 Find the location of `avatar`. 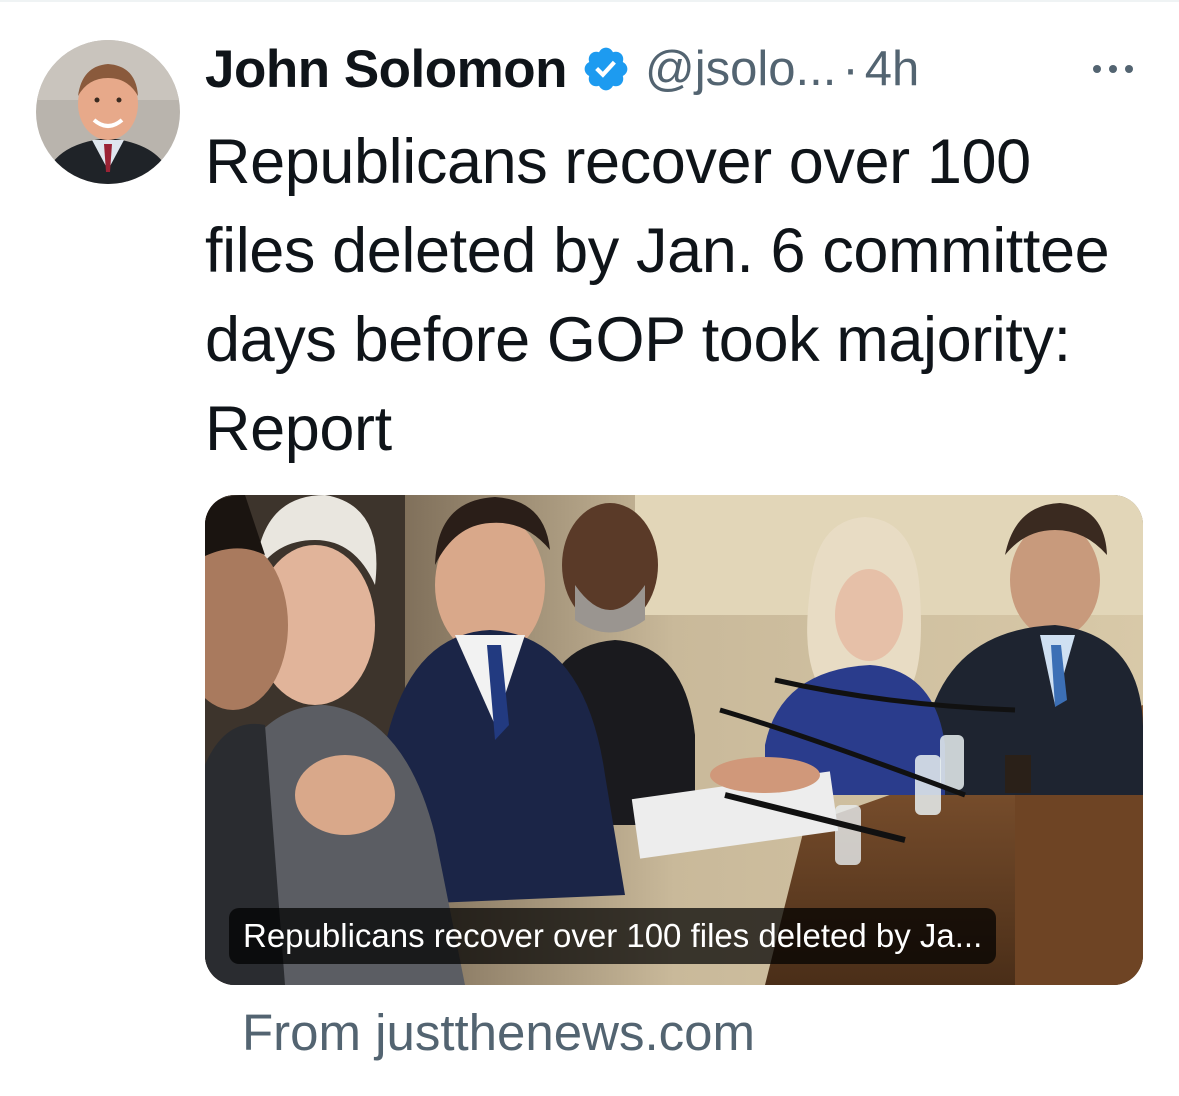

avatar is located at coordinates (108, 112).